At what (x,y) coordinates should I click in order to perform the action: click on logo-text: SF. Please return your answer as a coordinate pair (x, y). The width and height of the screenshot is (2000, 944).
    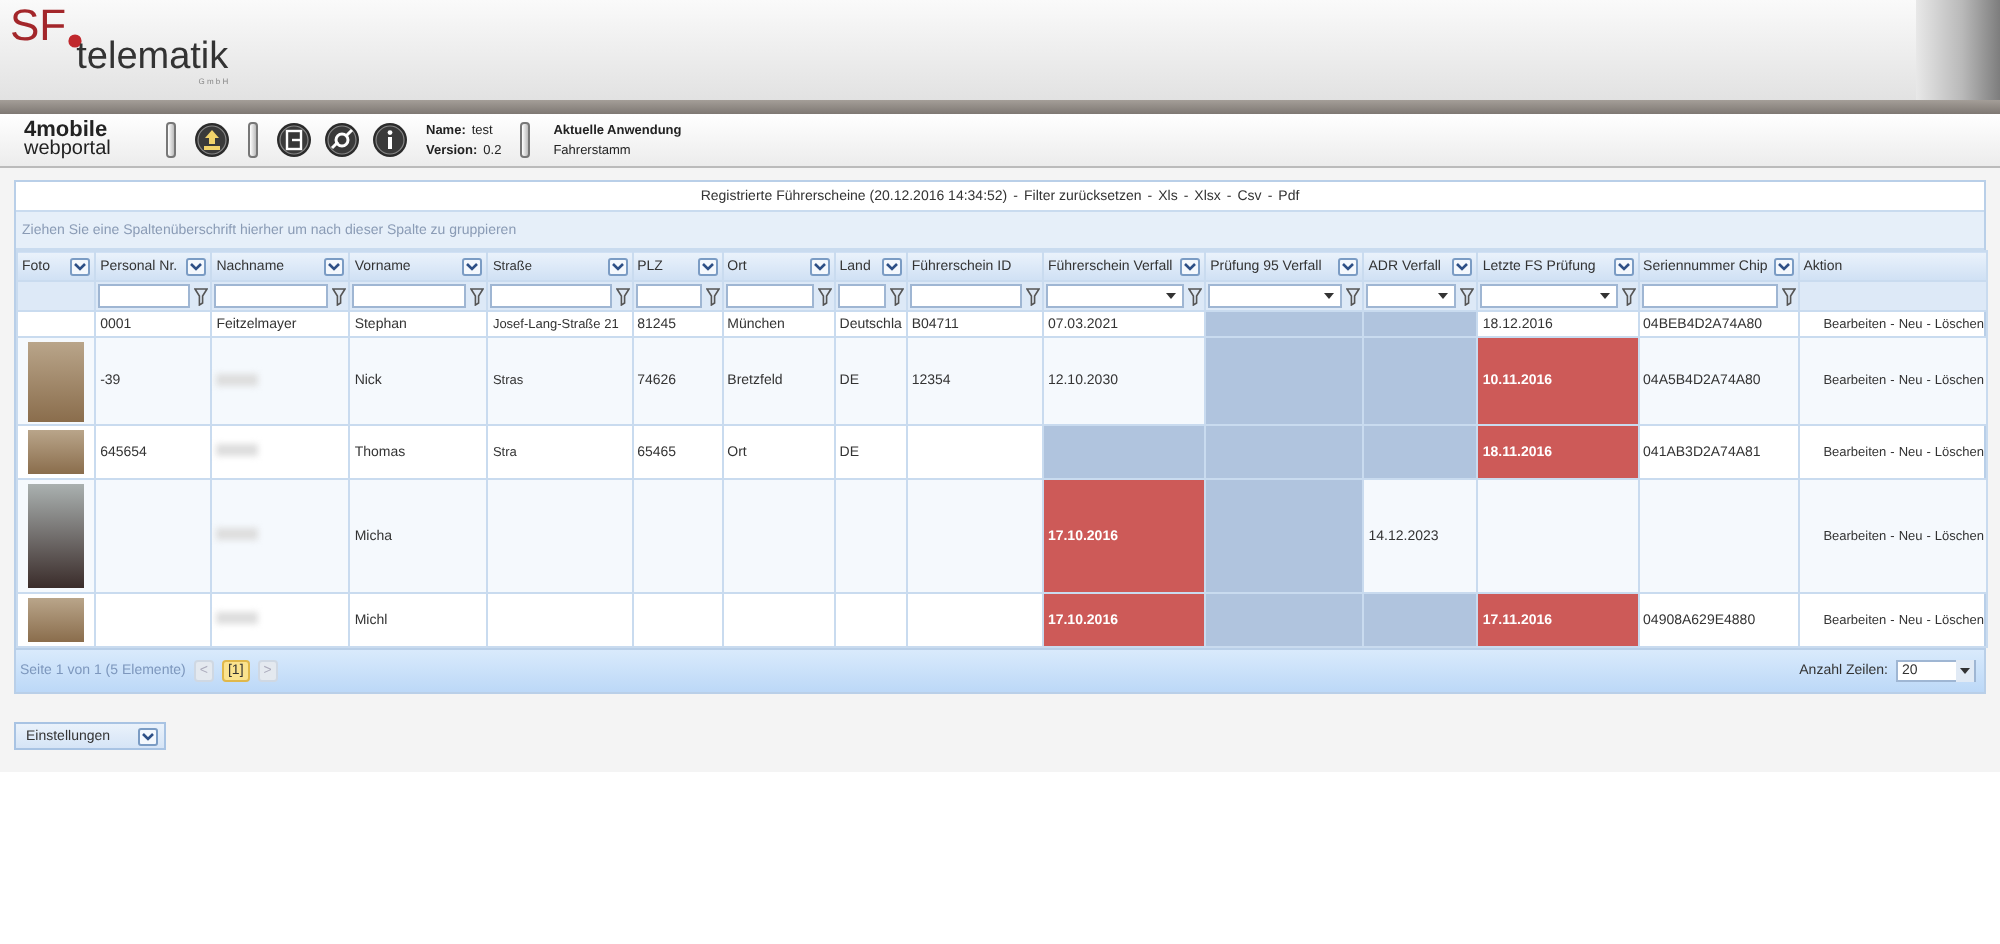
    Looking at the image, I should click on (38, 26).